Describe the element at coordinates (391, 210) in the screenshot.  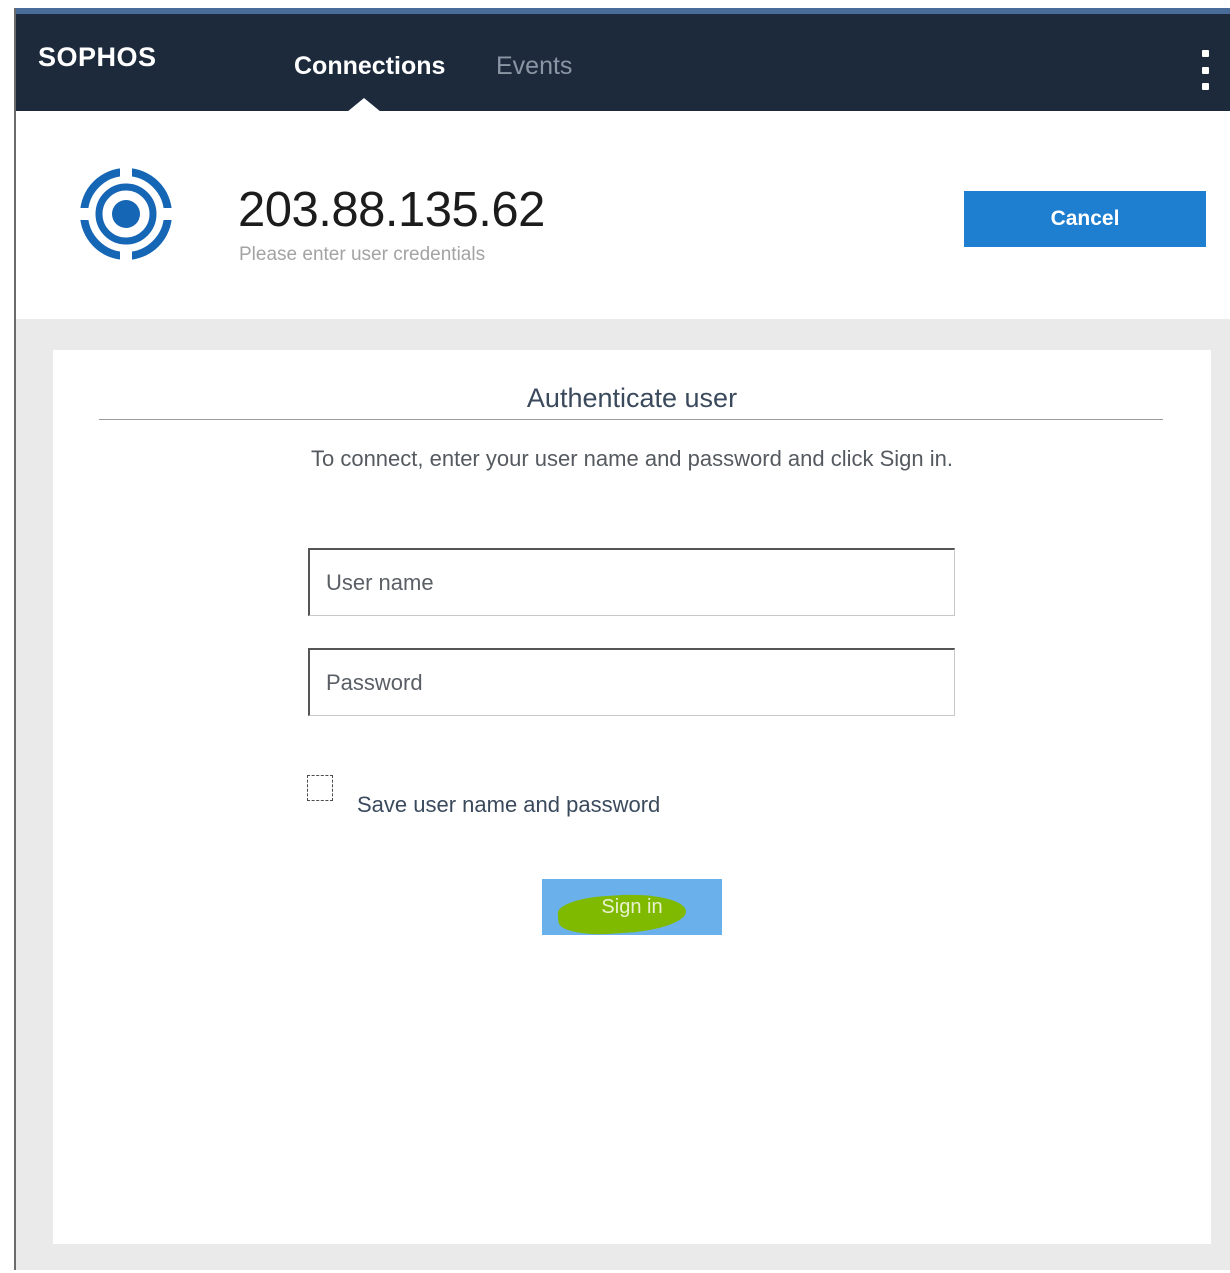
I see `server-address: 203.88.135.62` at that location.